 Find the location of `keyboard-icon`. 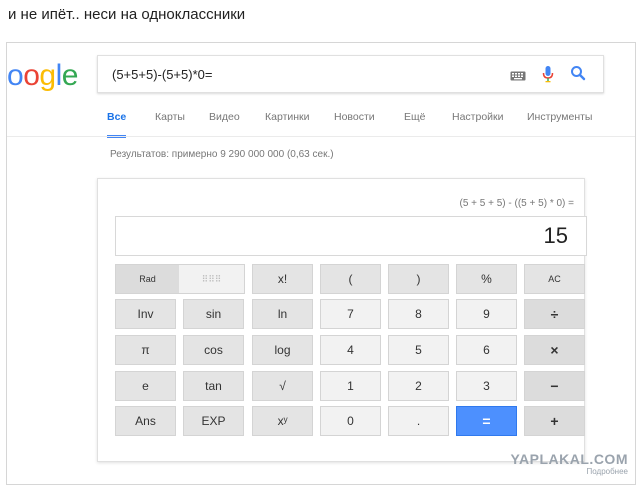

keyboard-icon is located at coordinates (518, 77).